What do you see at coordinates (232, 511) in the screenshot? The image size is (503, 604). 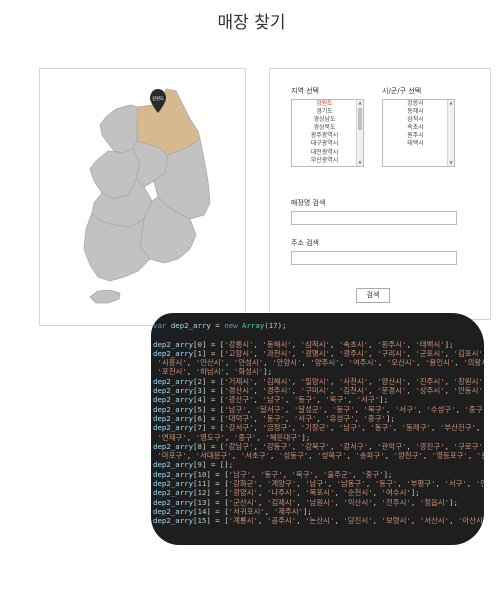 I see `code-line: dep2_arry[14] = ['서귀포시', '제주시'];` at bounding box center [232, 511].